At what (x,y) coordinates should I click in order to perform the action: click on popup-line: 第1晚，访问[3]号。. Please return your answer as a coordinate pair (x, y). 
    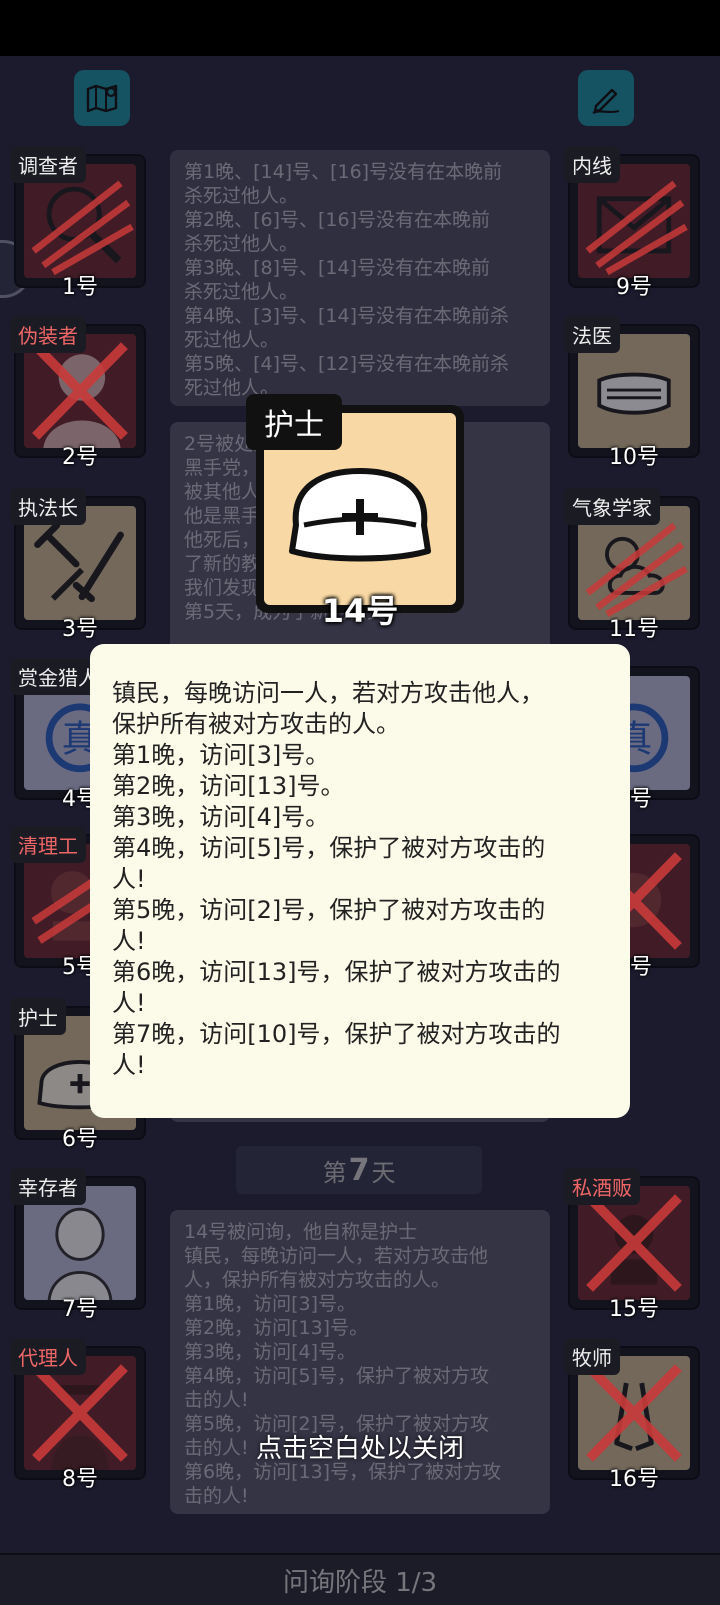
    Looking at the image, I should click on (221, 755).